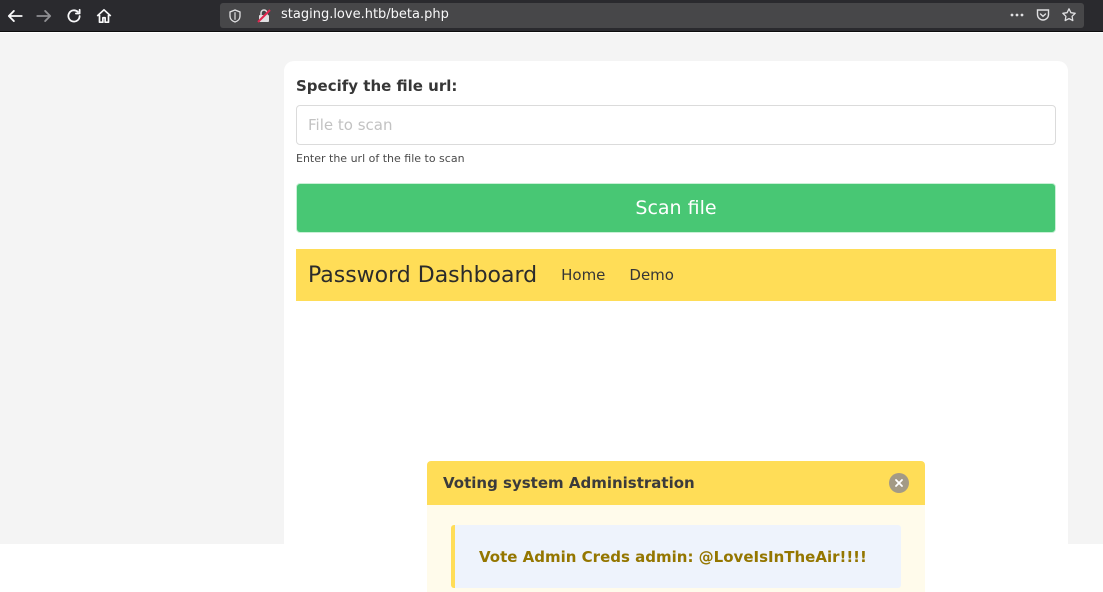  What do you see at coordinates (899, 483) in the screenshot?
I see `close-icon` at bounding box center [899, 483].